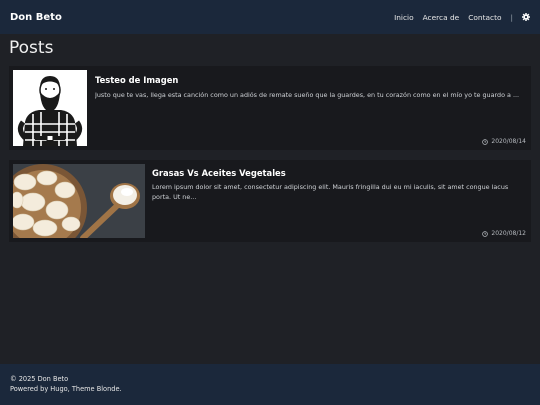 This screenshot has height=405, width=540. What do you see at coordinates (441, 17) in the screenshot?
I see `nav-link-acerca-de: Acerca de` at bounding box center [441, 17].